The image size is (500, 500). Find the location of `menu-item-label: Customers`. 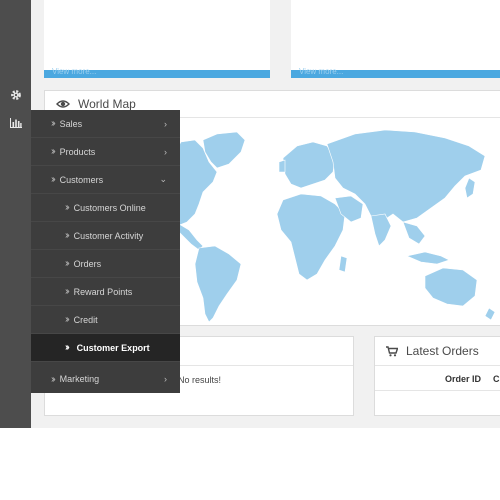

menu-item-label: Customers is located at coordinates (81, 179).